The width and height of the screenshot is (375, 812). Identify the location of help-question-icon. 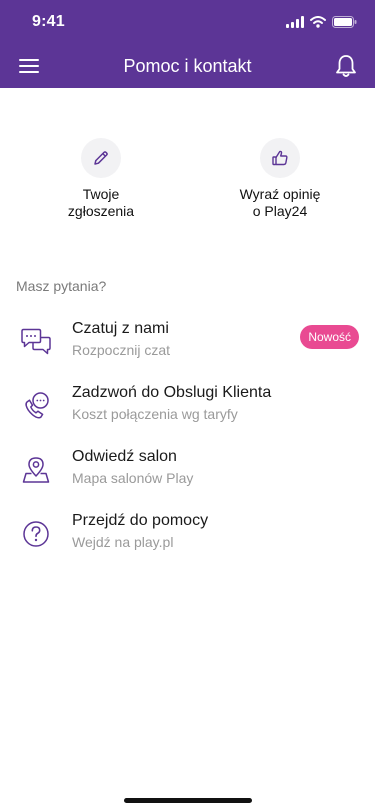
(36, 534).